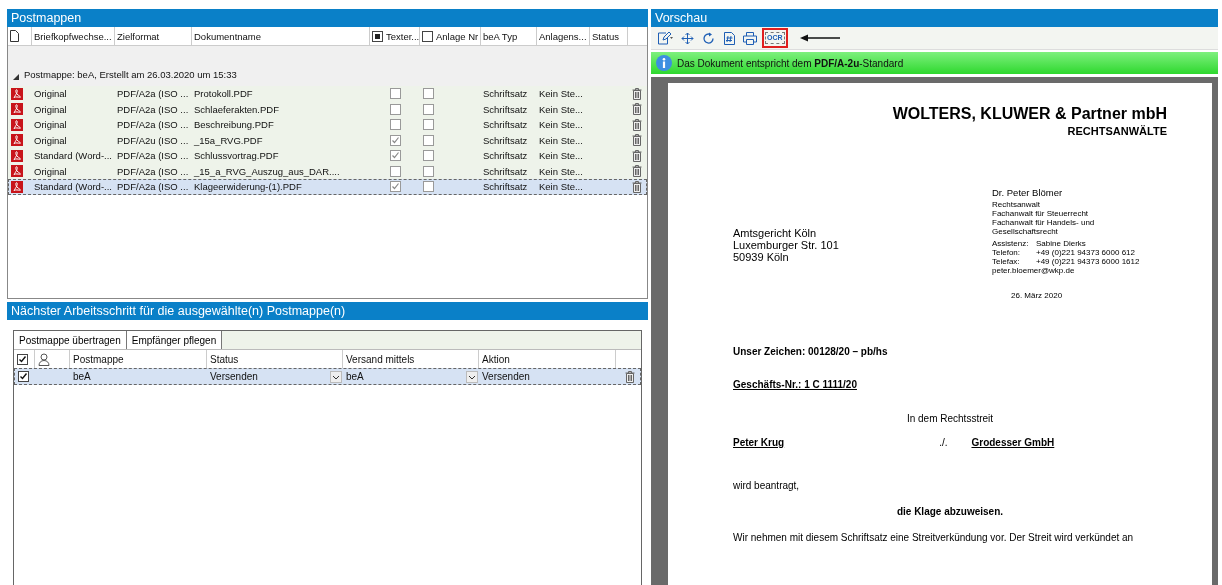  I want to click on lawyer-title: Gesellschaftsrecht, so click(1025, 231).